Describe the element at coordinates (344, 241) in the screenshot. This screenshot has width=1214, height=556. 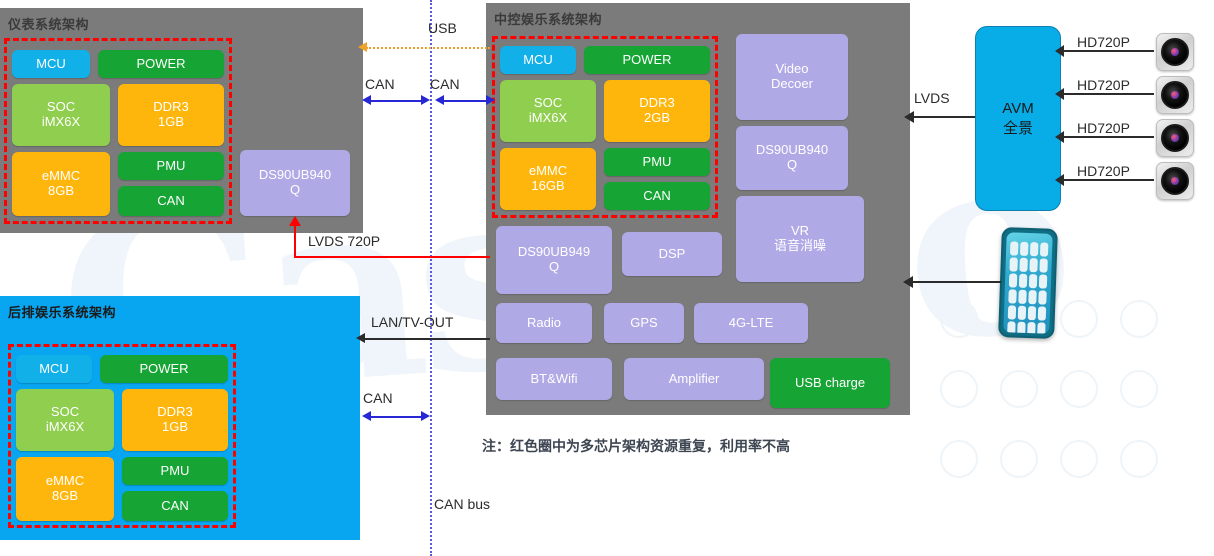
I see `lvds720p-label: LVDS 720P` at that location.